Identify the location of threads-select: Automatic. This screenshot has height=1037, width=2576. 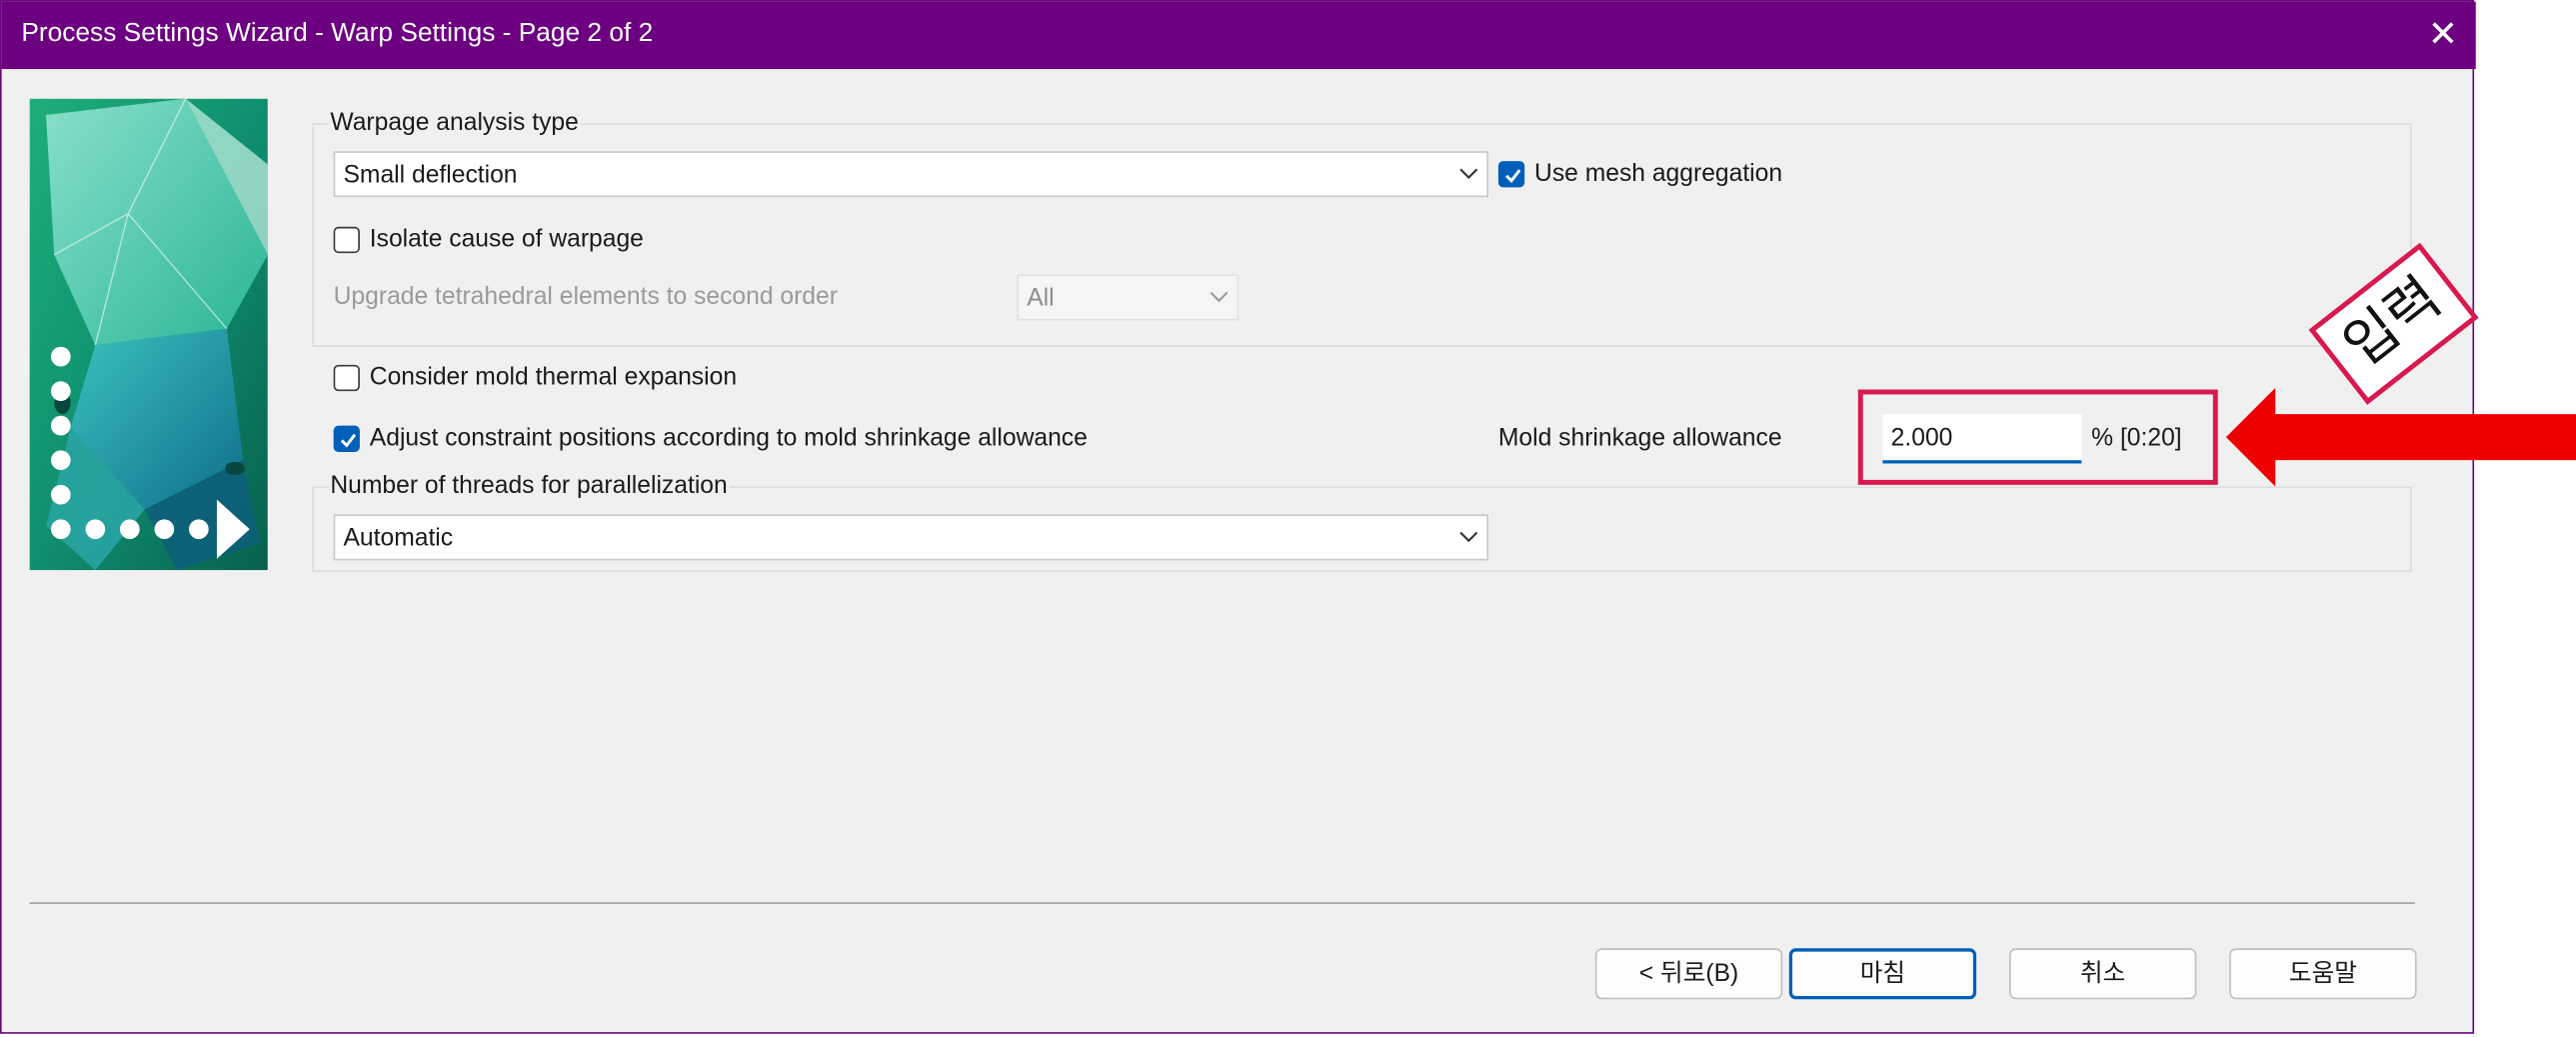
(911, 537).